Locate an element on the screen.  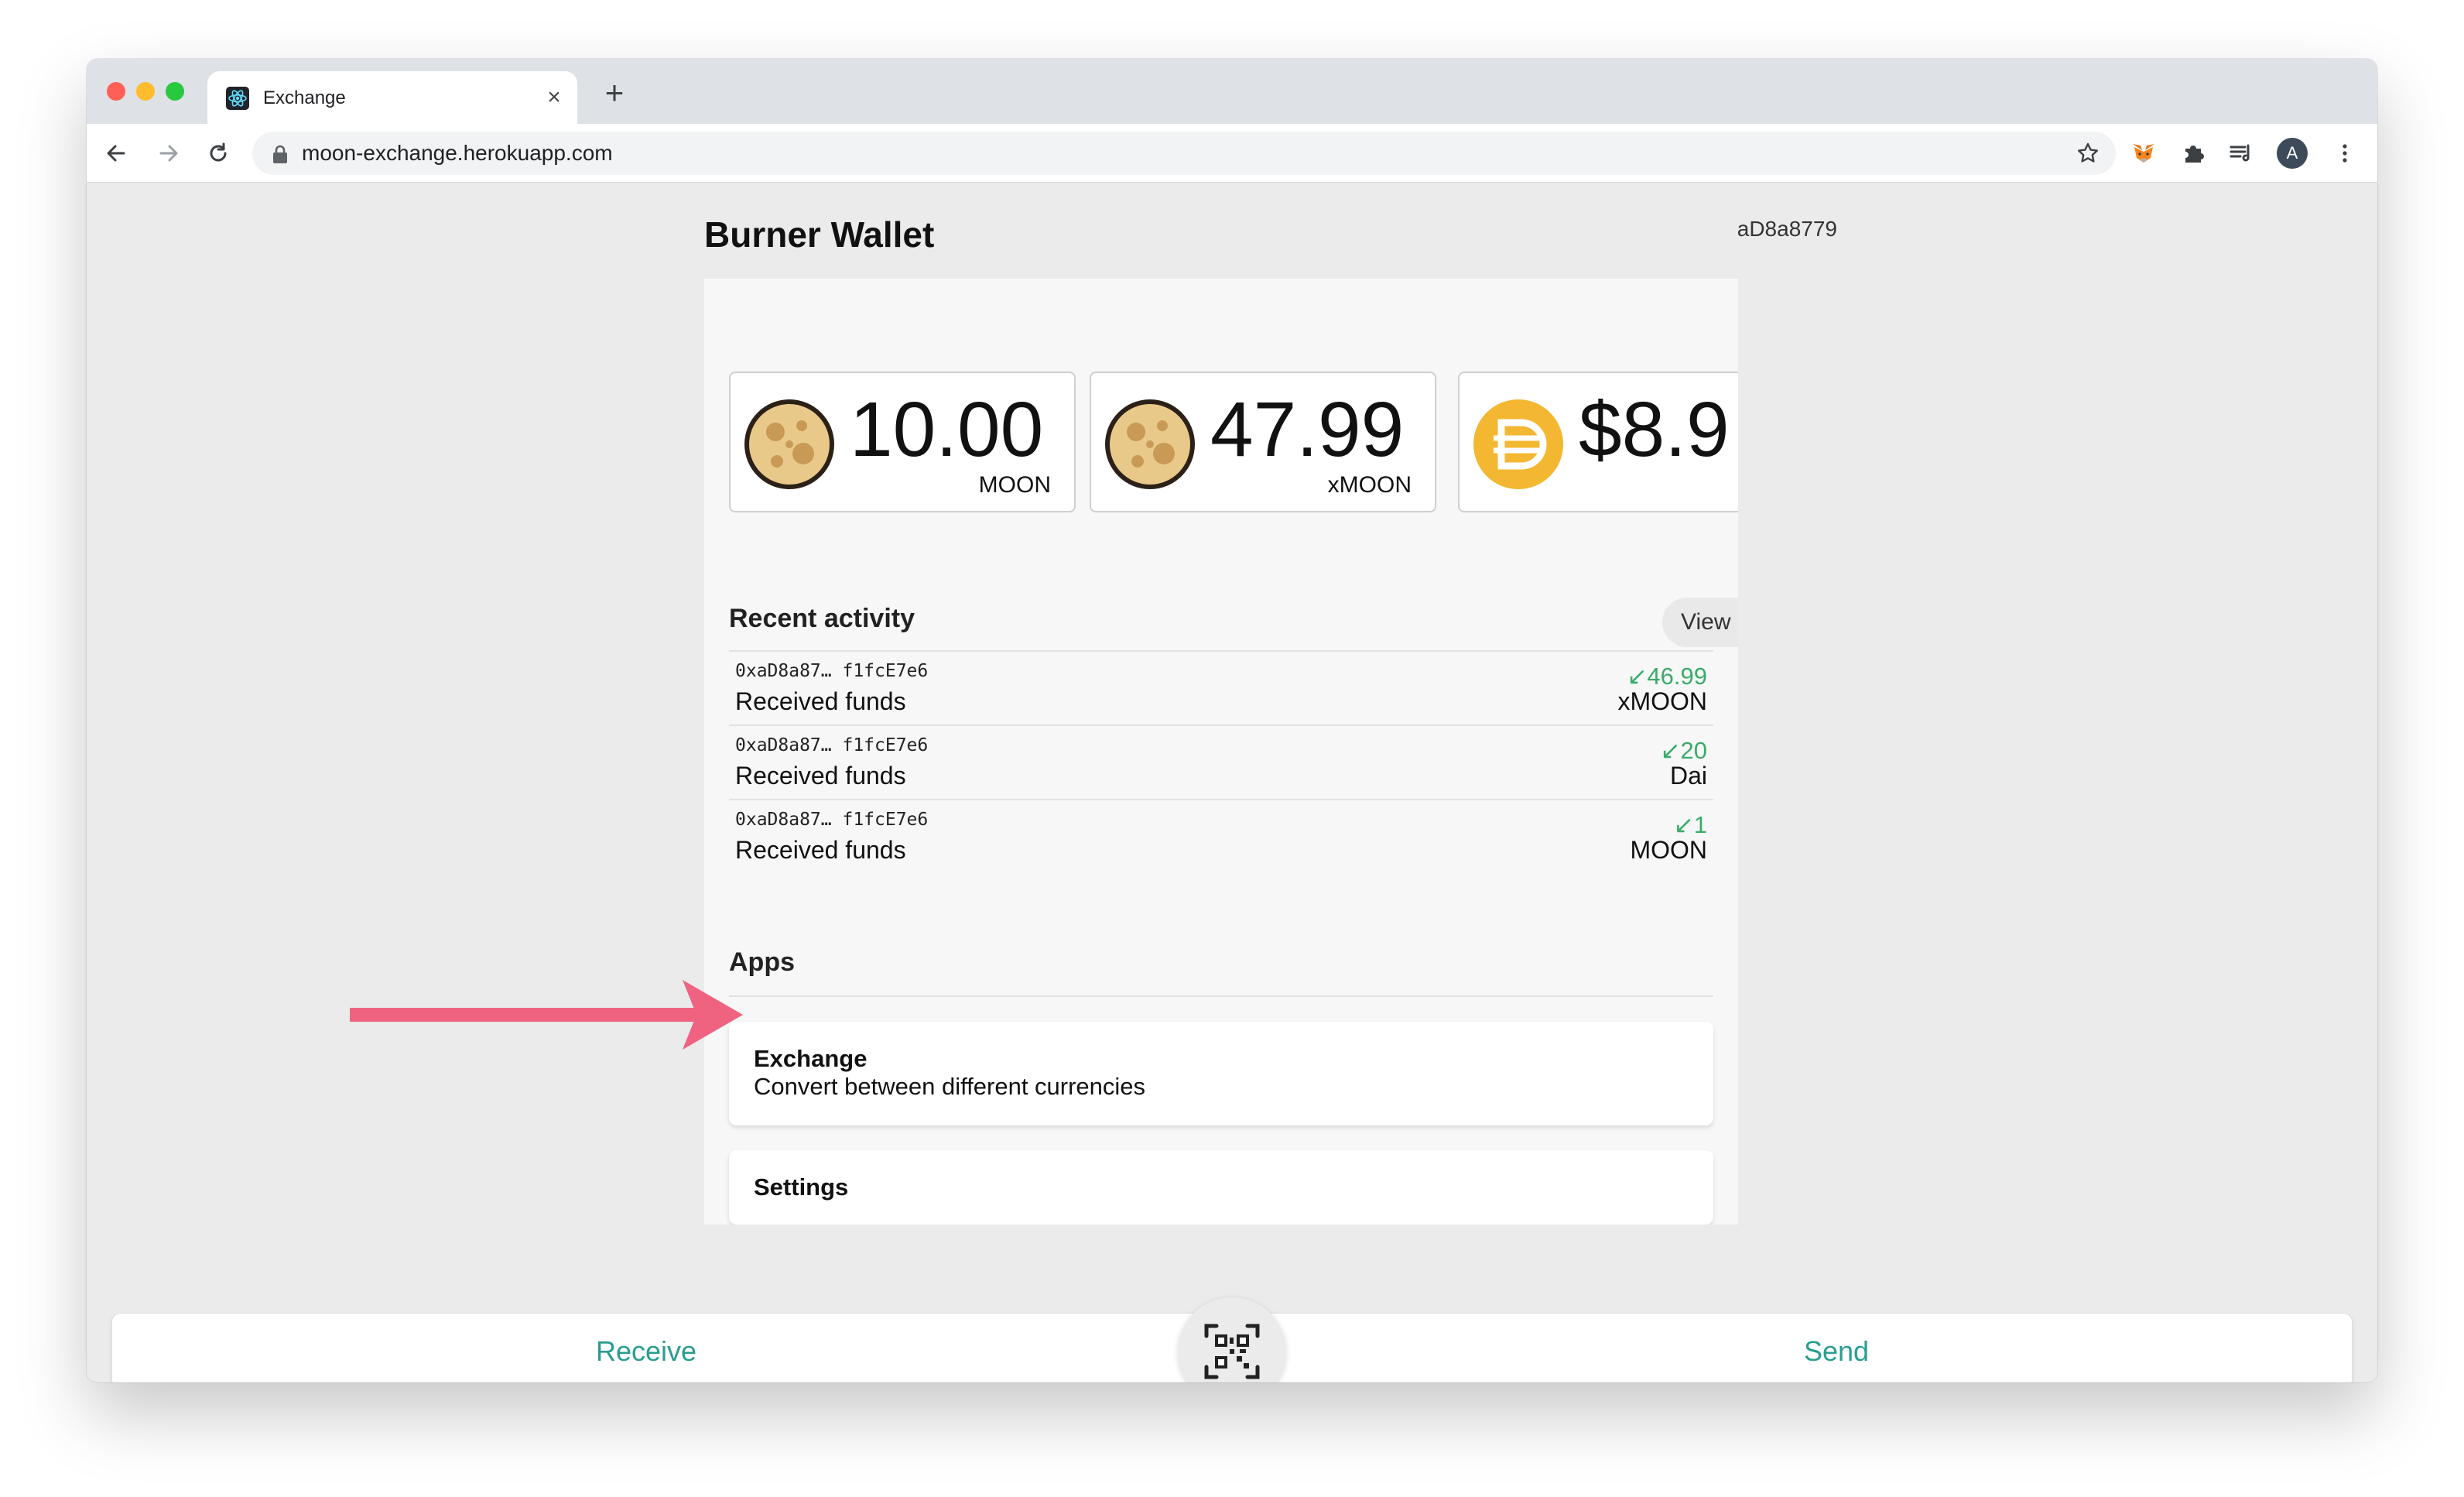
app-card-settings: Settings is located at coordinates (1221, 1187).